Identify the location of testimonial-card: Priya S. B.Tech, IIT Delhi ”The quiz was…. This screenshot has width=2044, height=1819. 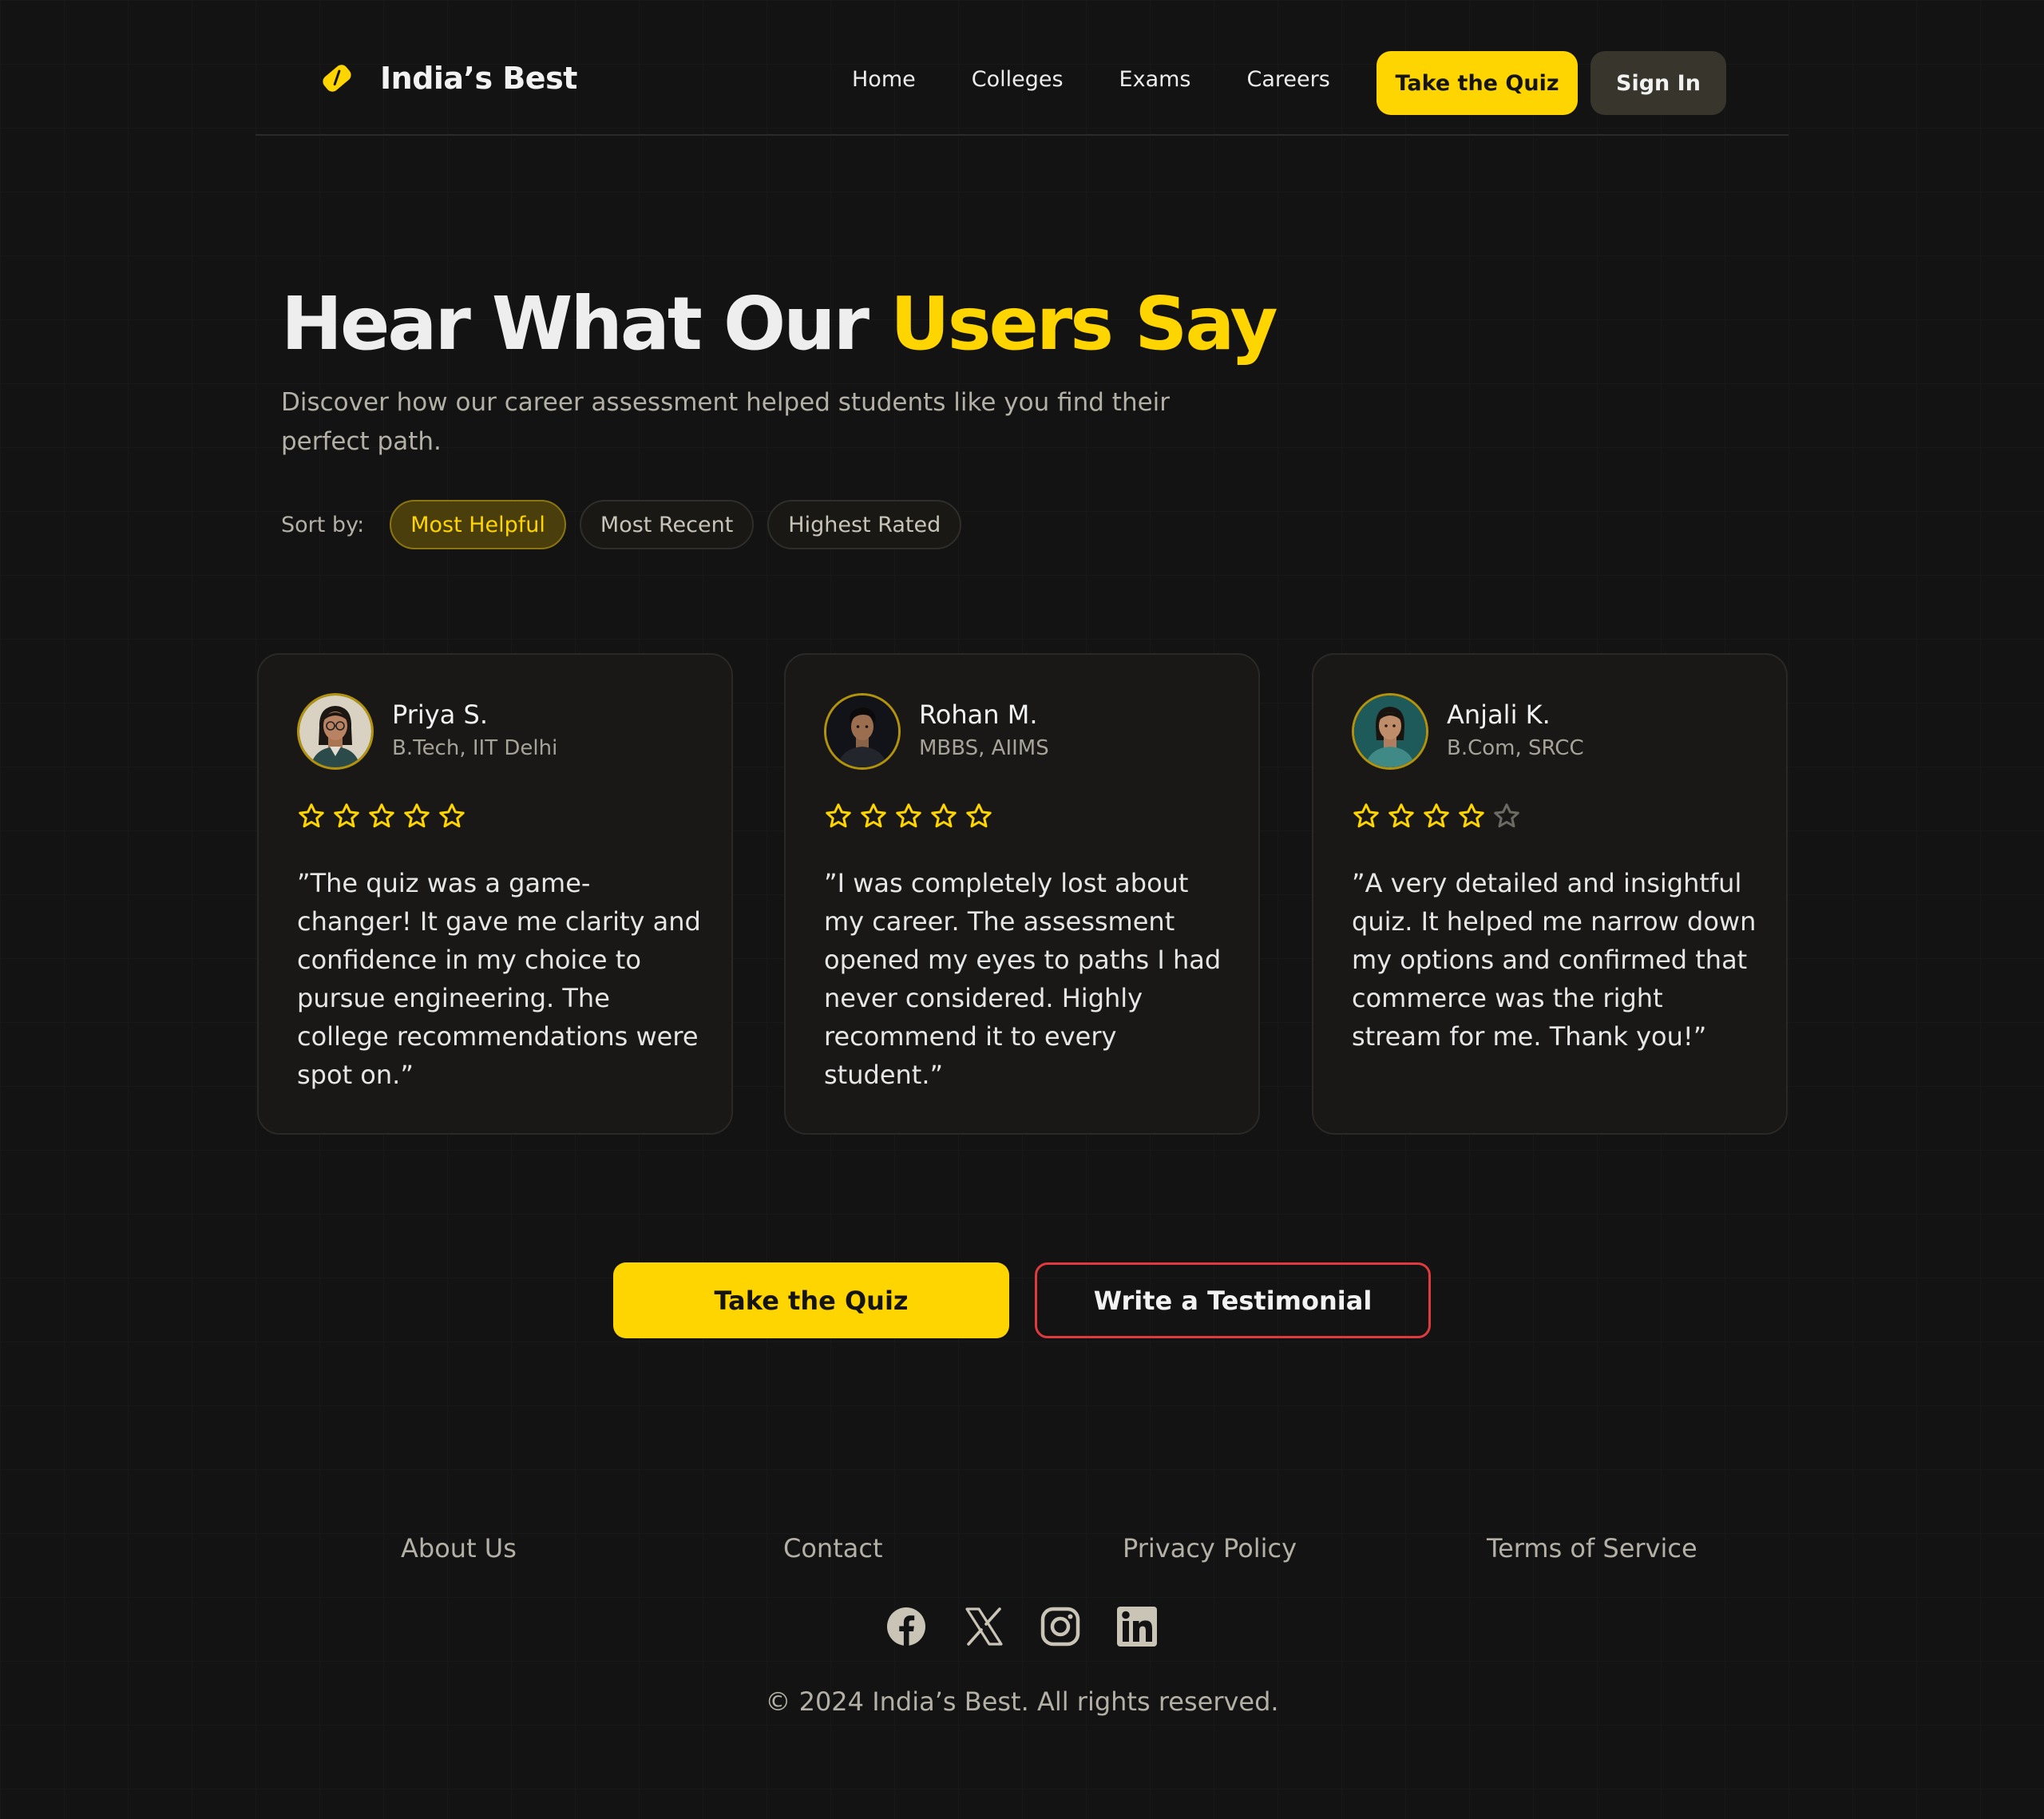
(495, 894).